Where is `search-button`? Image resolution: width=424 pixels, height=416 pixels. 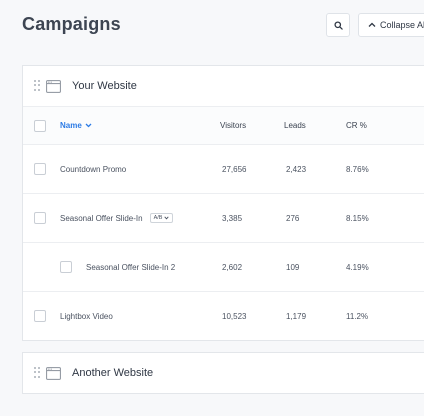 search-button is located at coordinates (338, 25).